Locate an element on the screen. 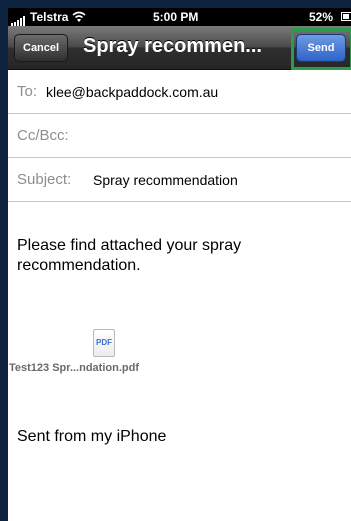 The image size is (351, 521). to-label: To: is located at coordinates (27, 91).